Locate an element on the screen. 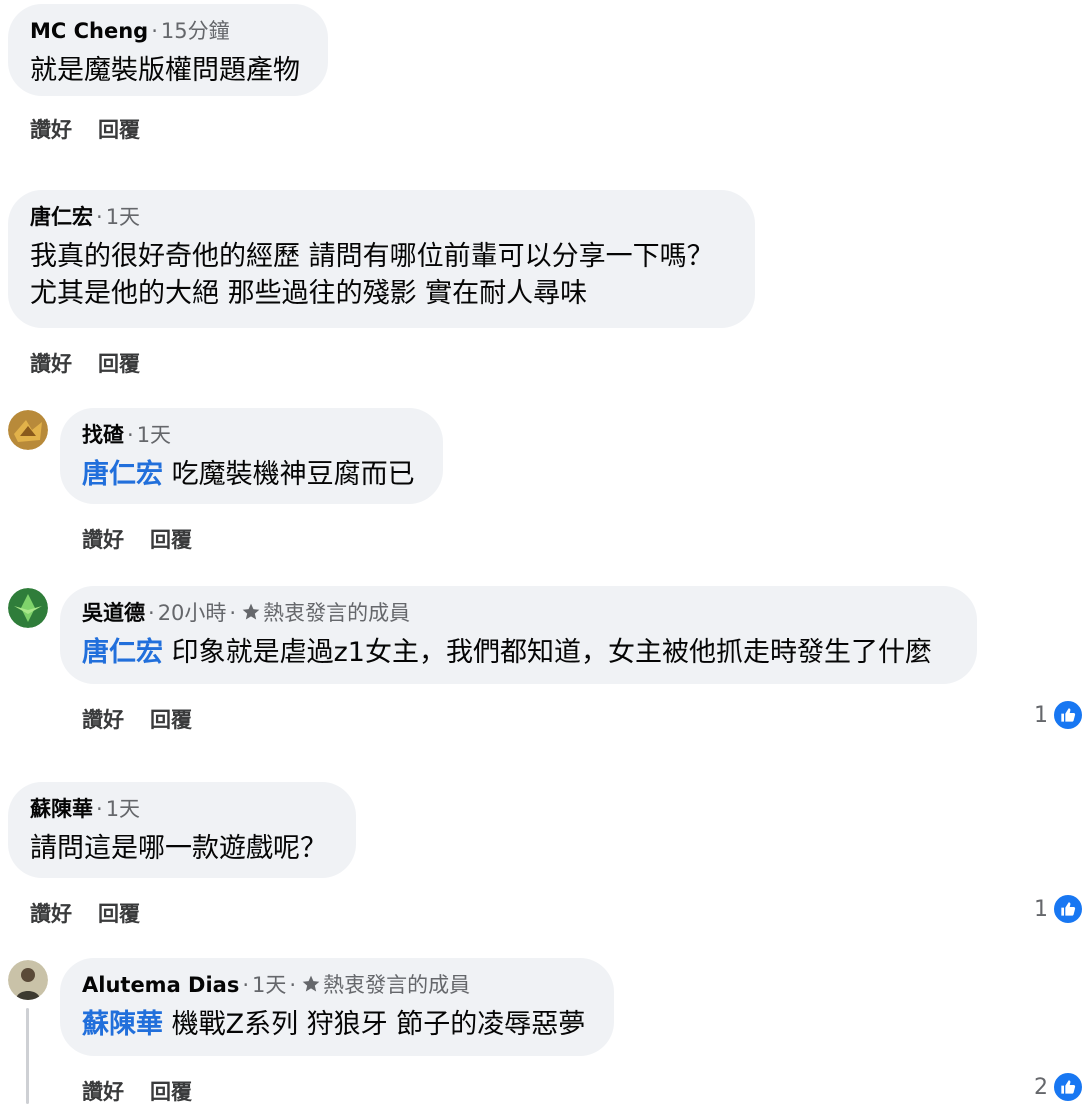  comment-bubble: 蘇陳華 · 1天 請問這是哪一款遊戲呢？ is located at coordinates (182, 830).